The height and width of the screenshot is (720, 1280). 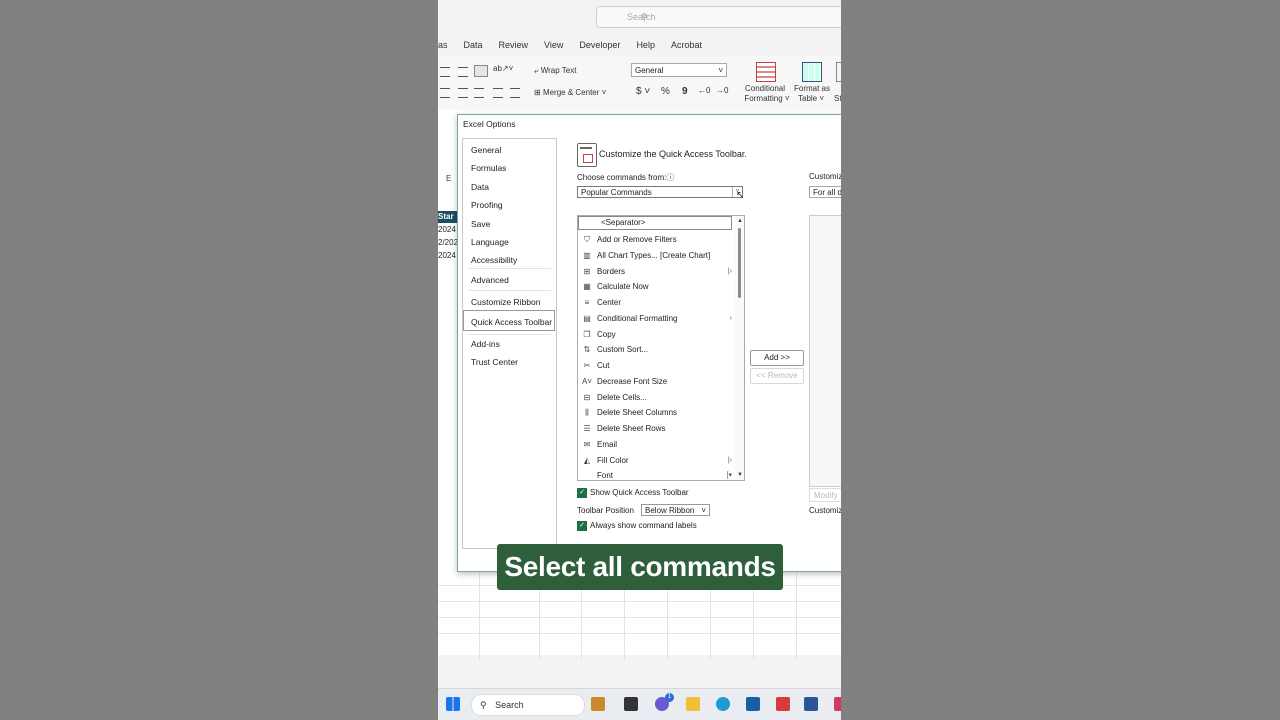 What do you see at coordinates (515, 93) in the screenshot?
I see `increase-indent-icon` at bounding box center [515, 93].